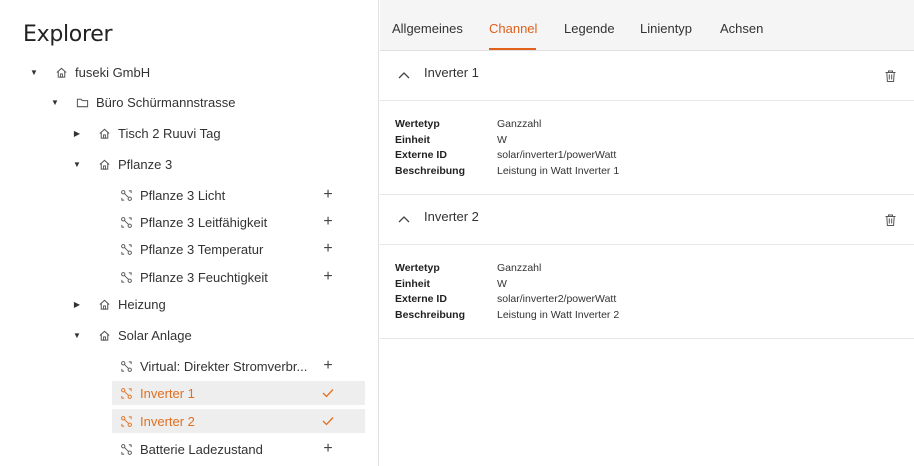  What do you see at coordinates (166, 102) in the screenshot?
I see `tree-item-label: Büro Schürmannstrasse` at bounding box center [166, 102].